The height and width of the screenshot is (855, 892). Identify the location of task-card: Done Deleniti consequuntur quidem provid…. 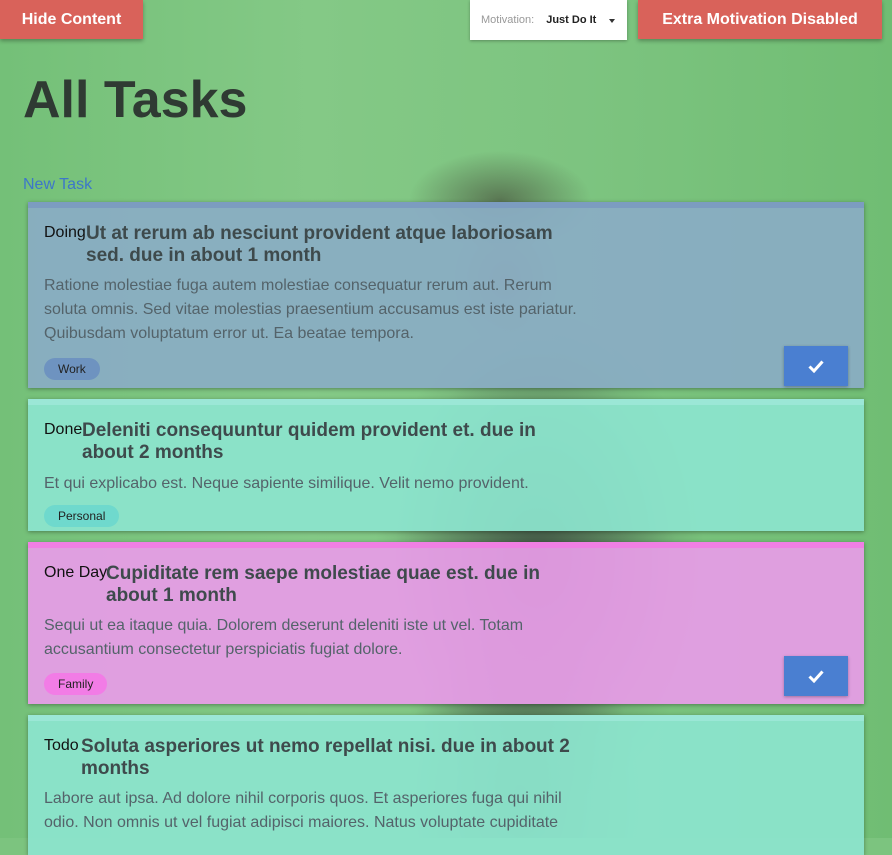
(446, 465).